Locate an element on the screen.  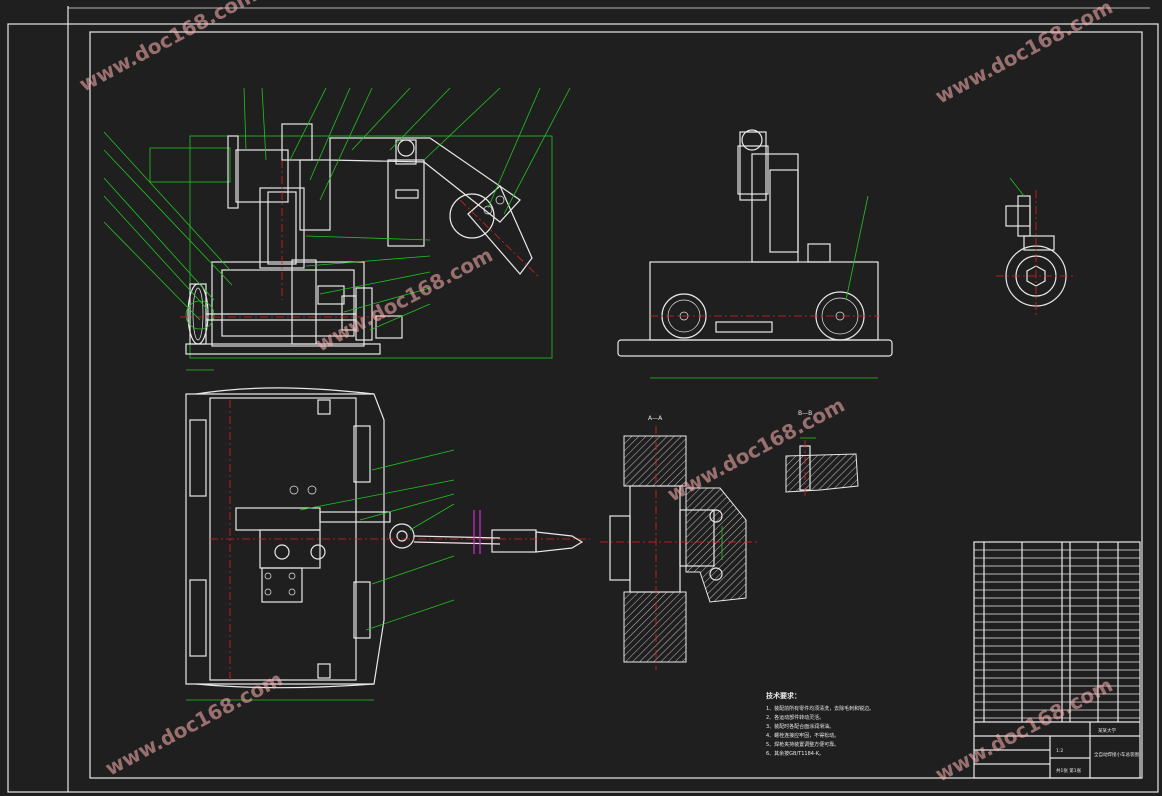
school-name: 某某大学 is located at coordinates (1107, 730).